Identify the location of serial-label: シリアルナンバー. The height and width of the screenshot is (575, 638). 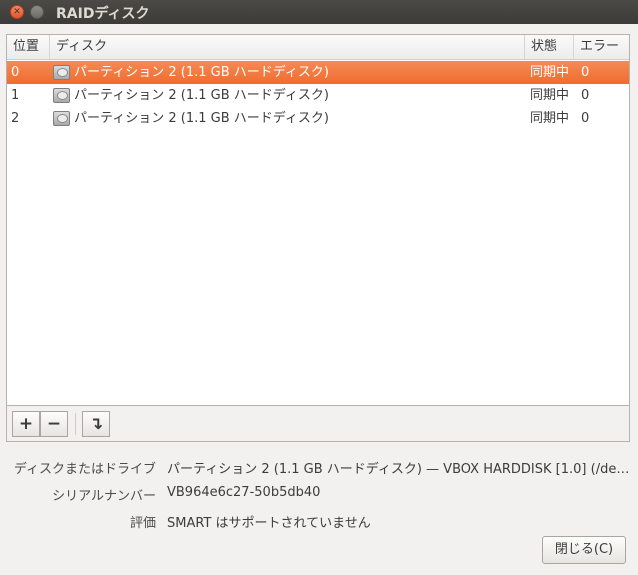
(104, 496).